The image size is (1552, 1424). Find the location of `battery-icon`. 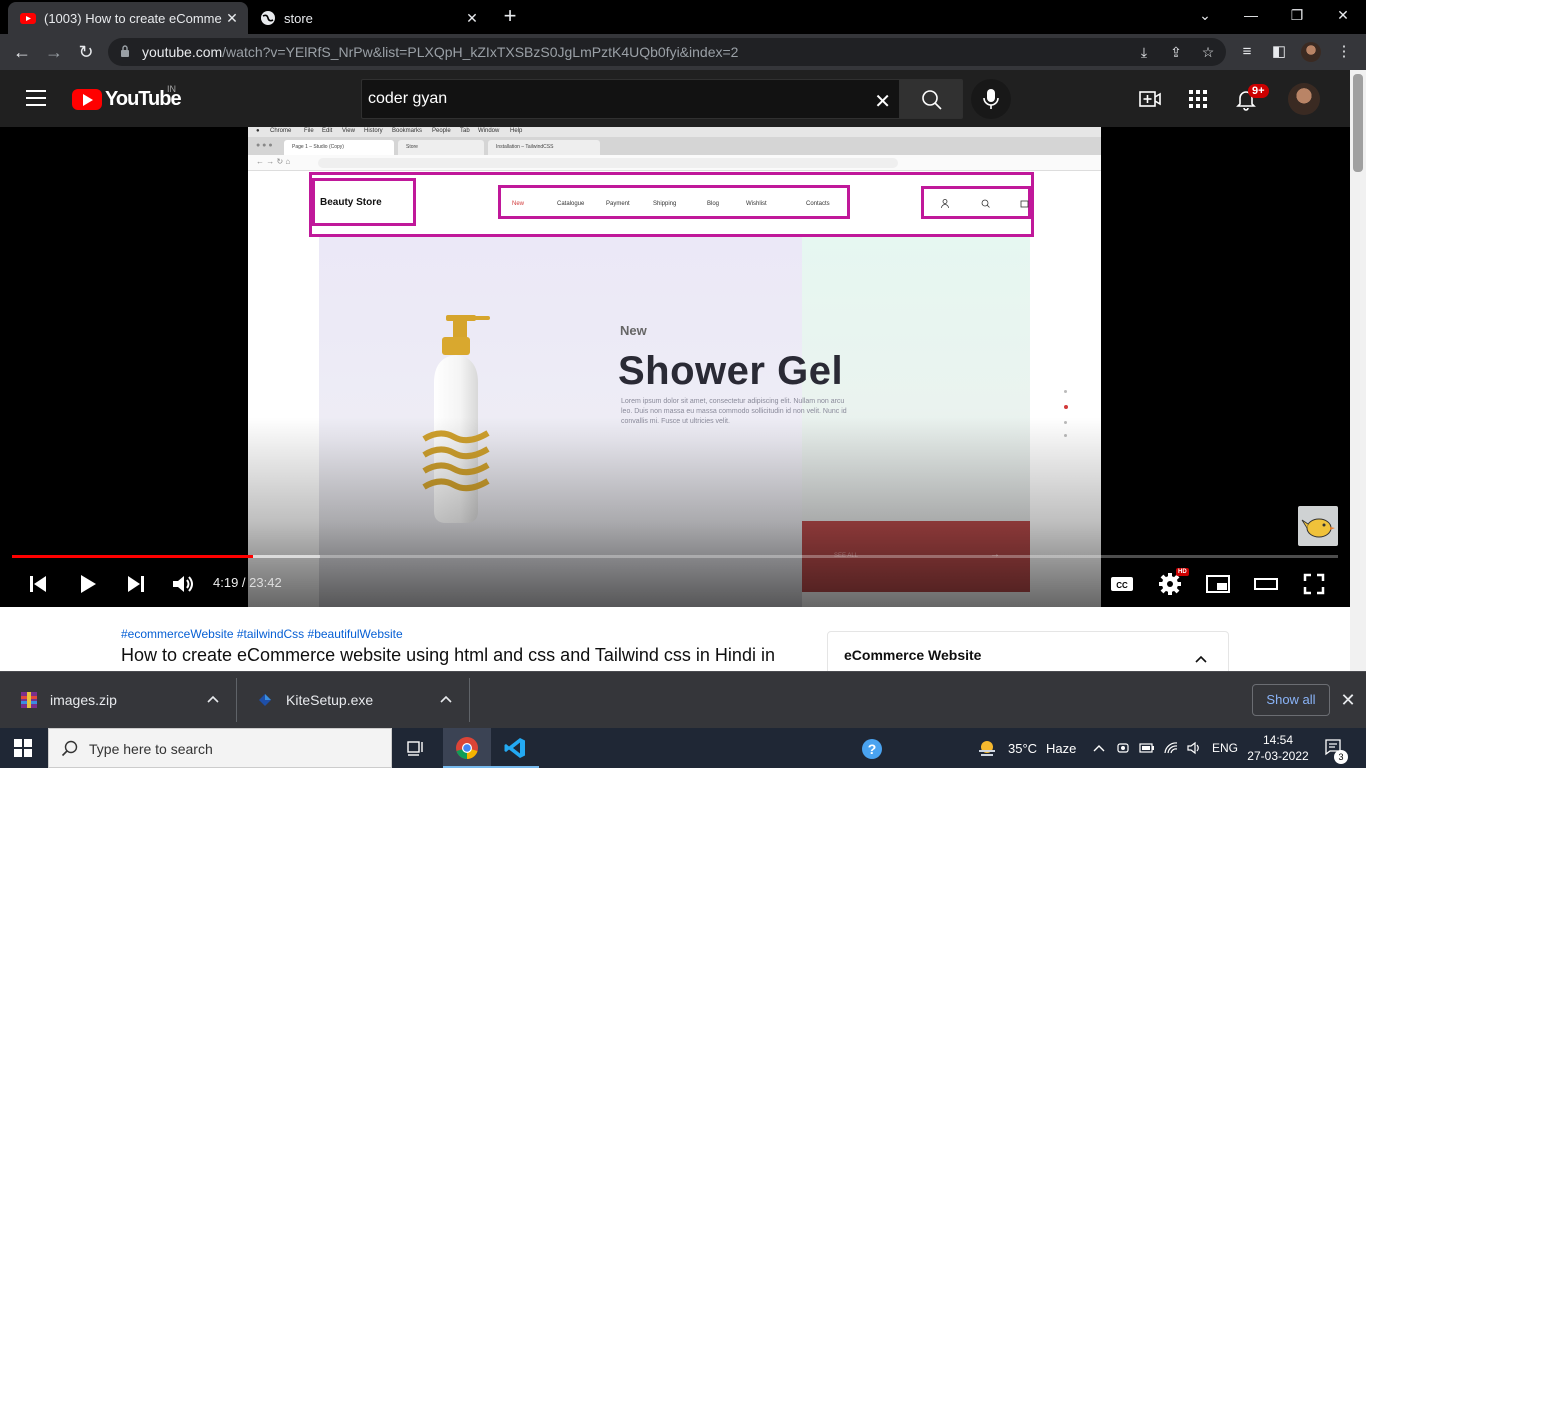

battery-icon is located at coordinates (1147, 748).